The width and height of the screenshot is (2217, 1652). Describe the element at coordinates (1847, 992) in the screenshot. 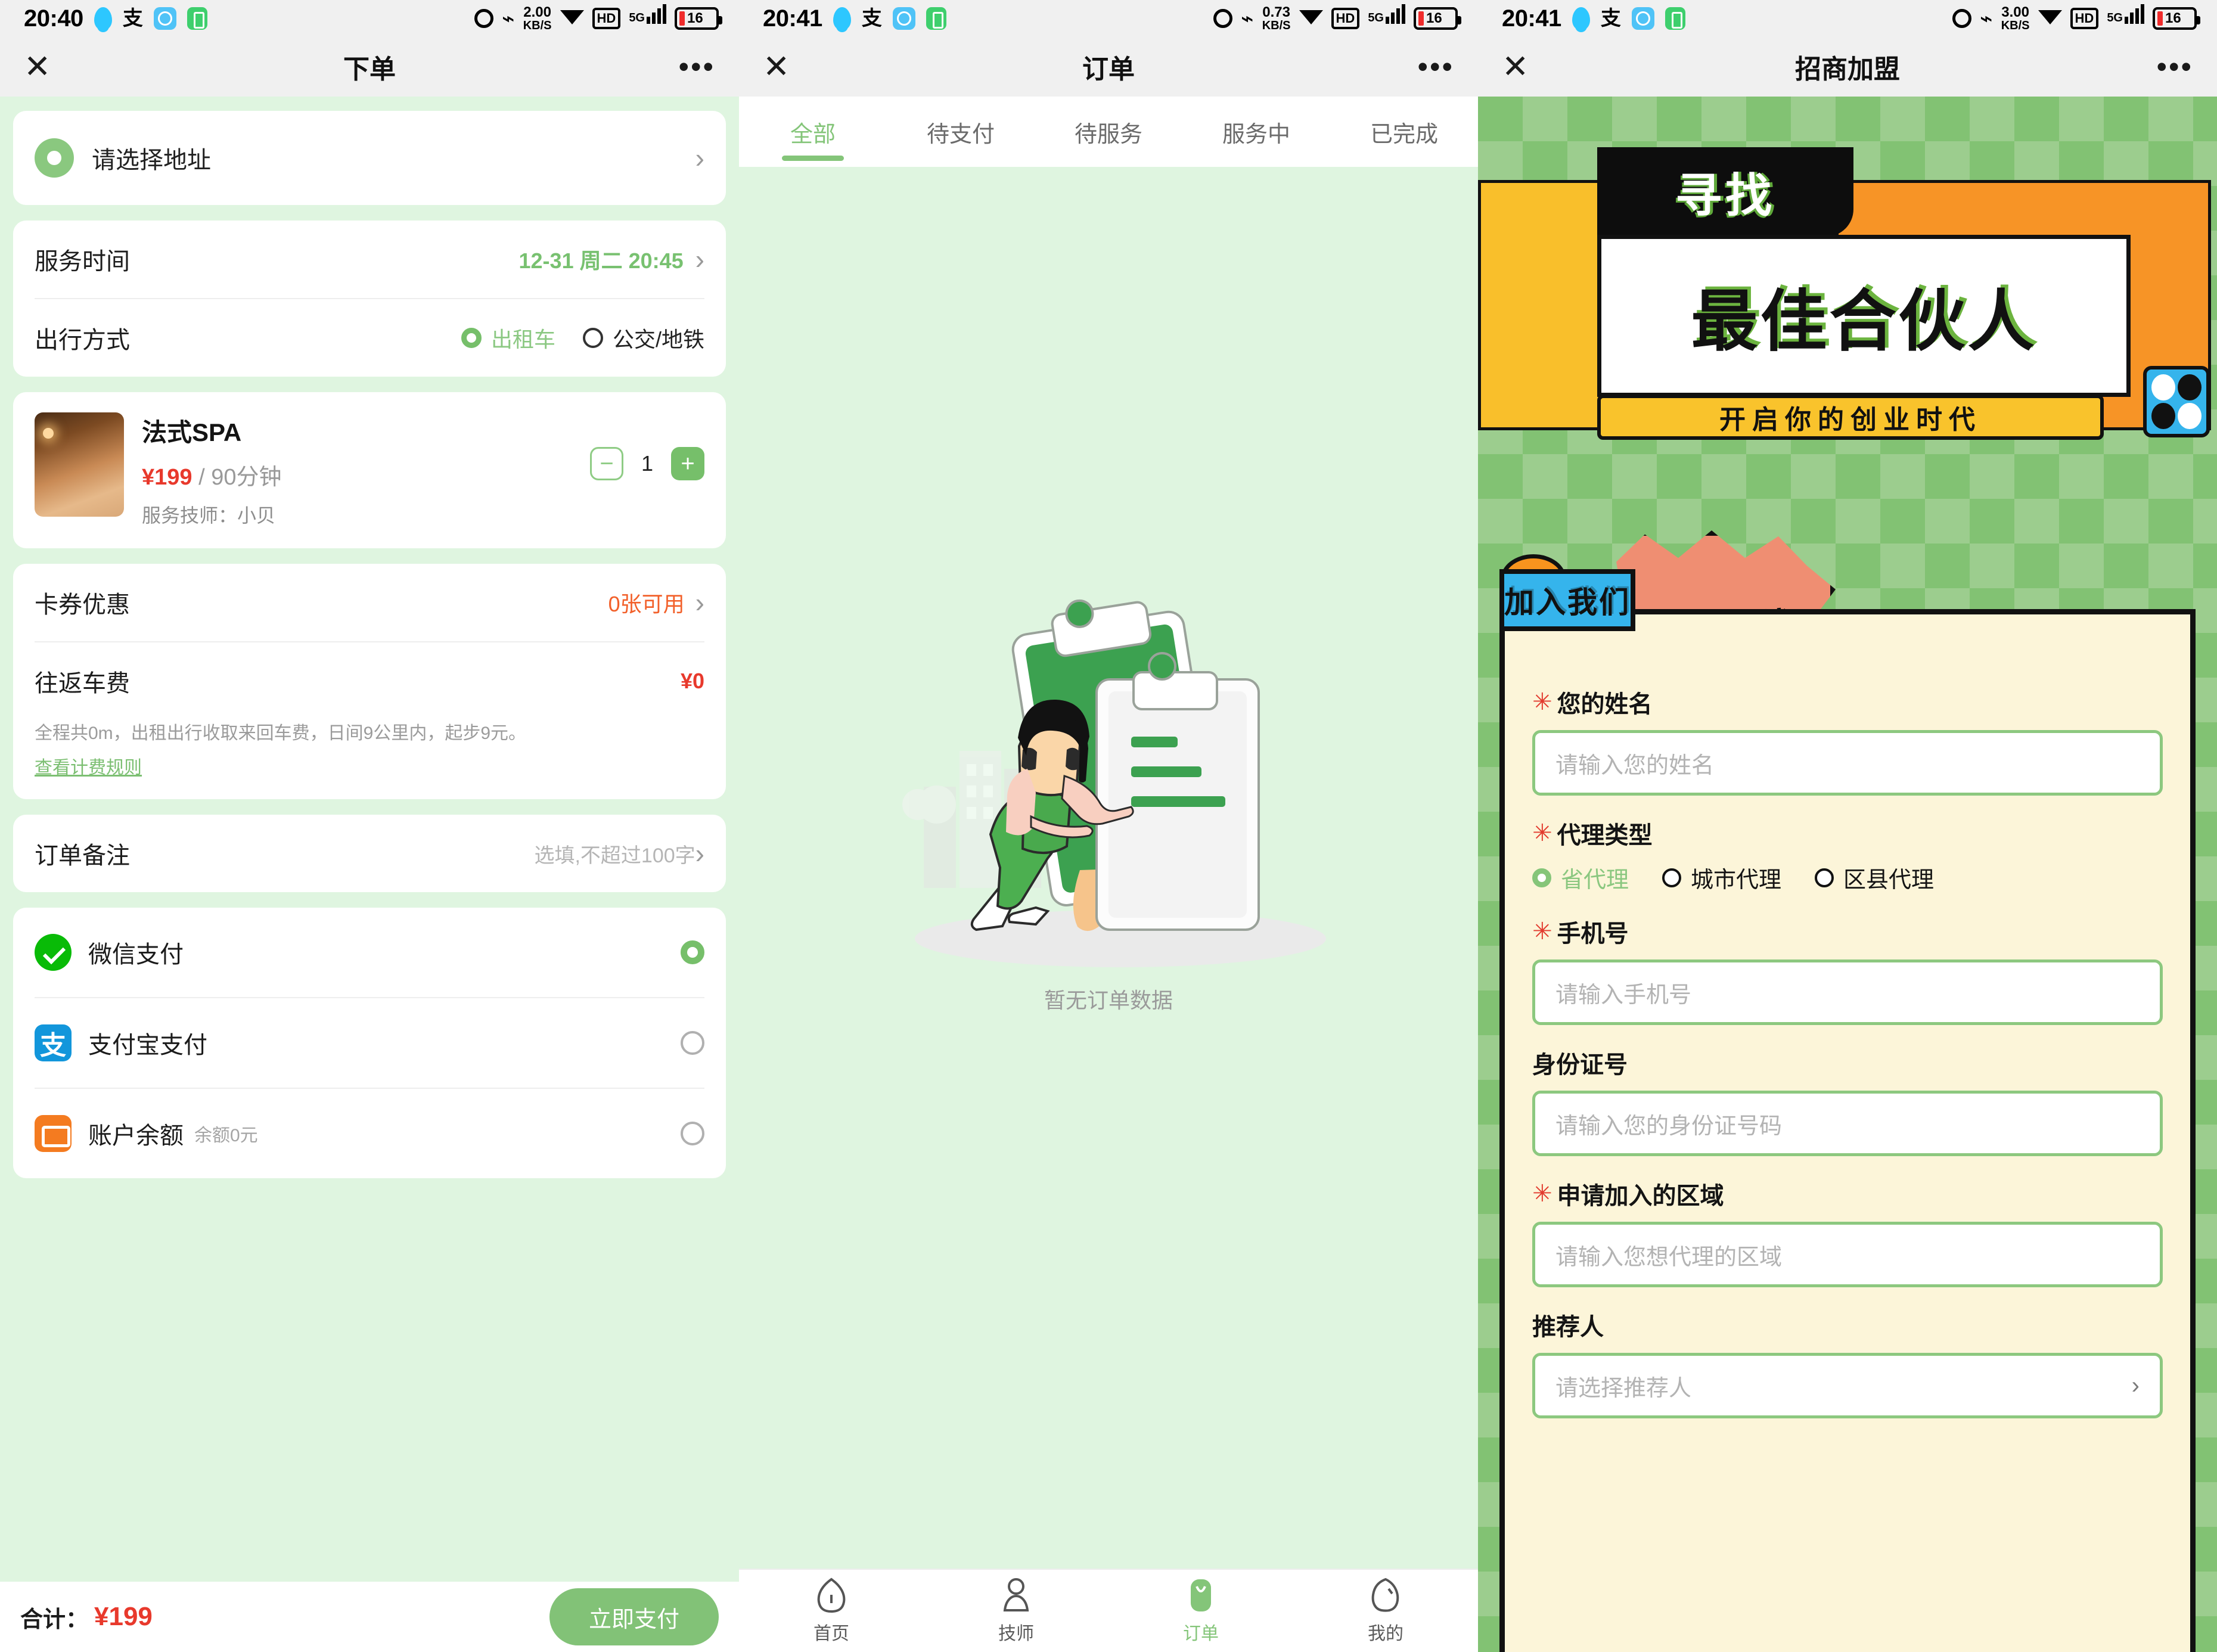

I see `phone-input: 请输入手机号` at that location.